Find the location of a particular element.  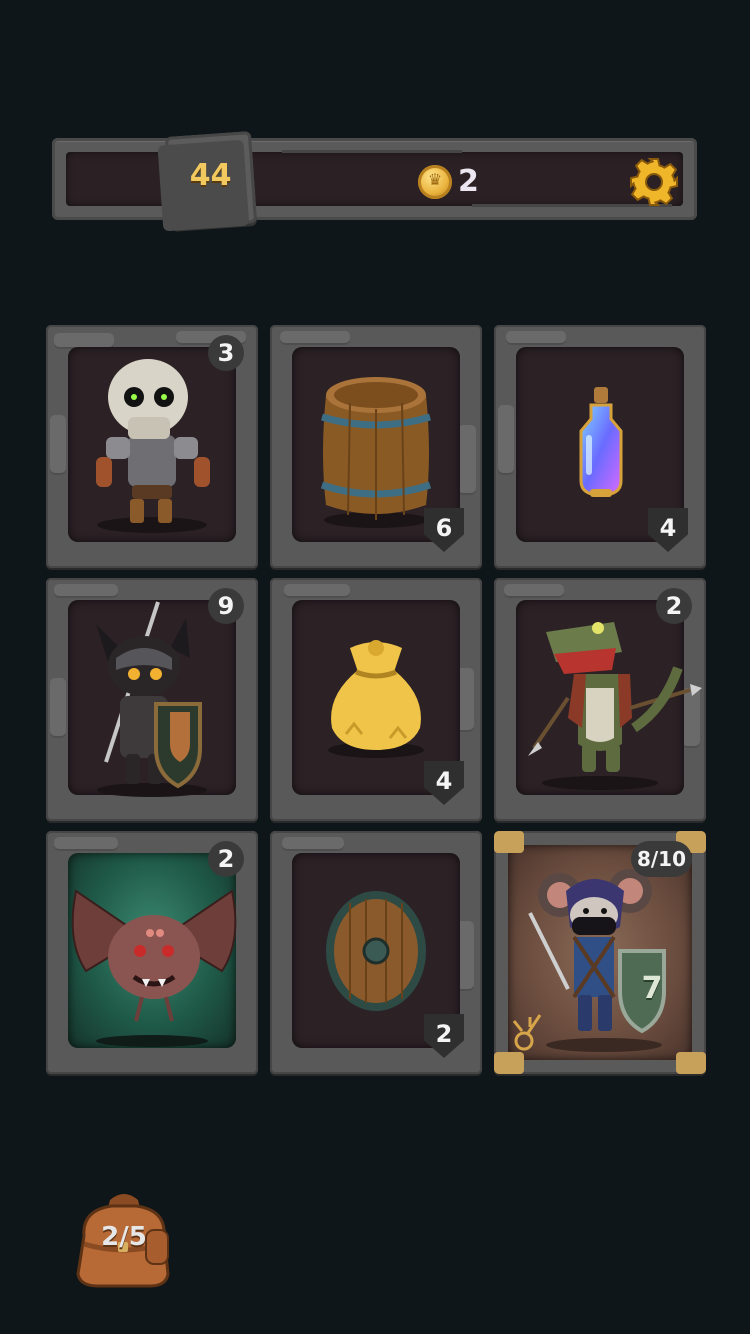

inventory-count: 2/5 is located at coordinates (124, 1237).